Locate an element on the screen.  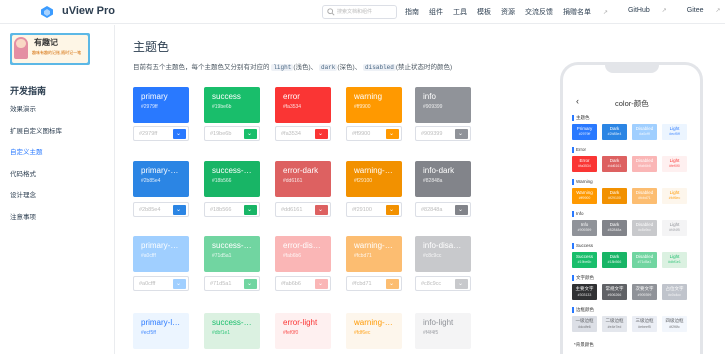
color-picker: #ff9900 ⌄ is located at coordinates (374, 133).